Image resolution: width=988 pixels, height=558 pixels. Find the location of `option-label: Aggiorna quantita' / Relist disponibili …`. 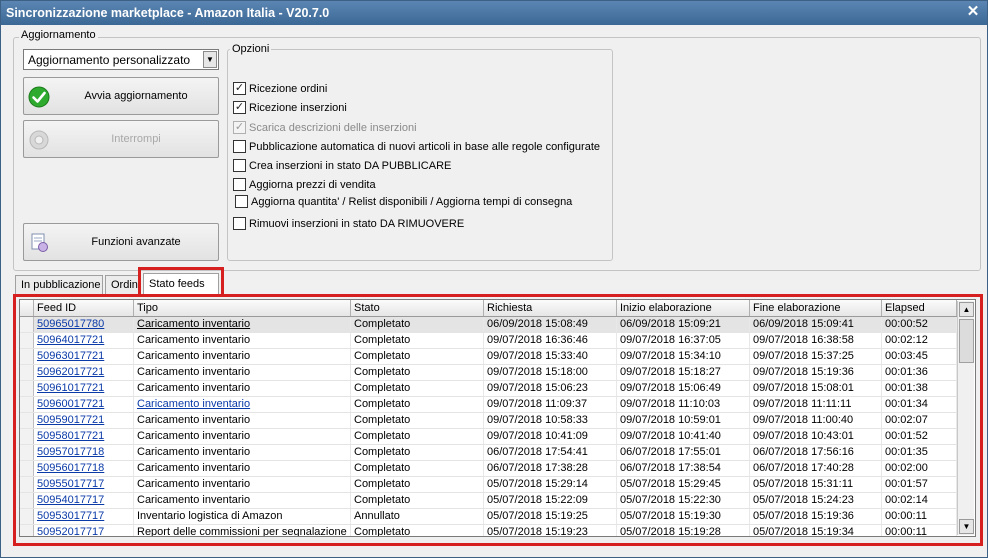

option-label: Aggiorna quantita' / Relist disponibili … is located at coordinates (412, 201).